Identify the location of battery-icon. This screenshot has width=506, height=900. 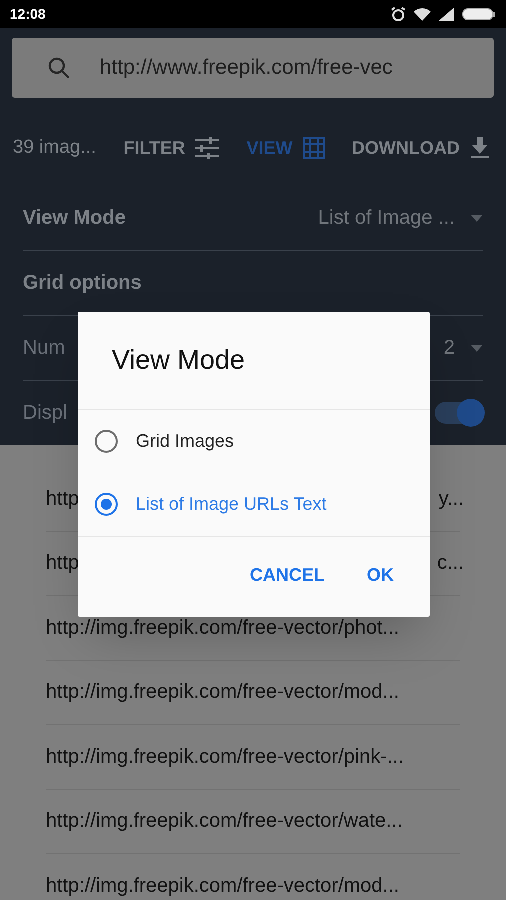
(479, 14).